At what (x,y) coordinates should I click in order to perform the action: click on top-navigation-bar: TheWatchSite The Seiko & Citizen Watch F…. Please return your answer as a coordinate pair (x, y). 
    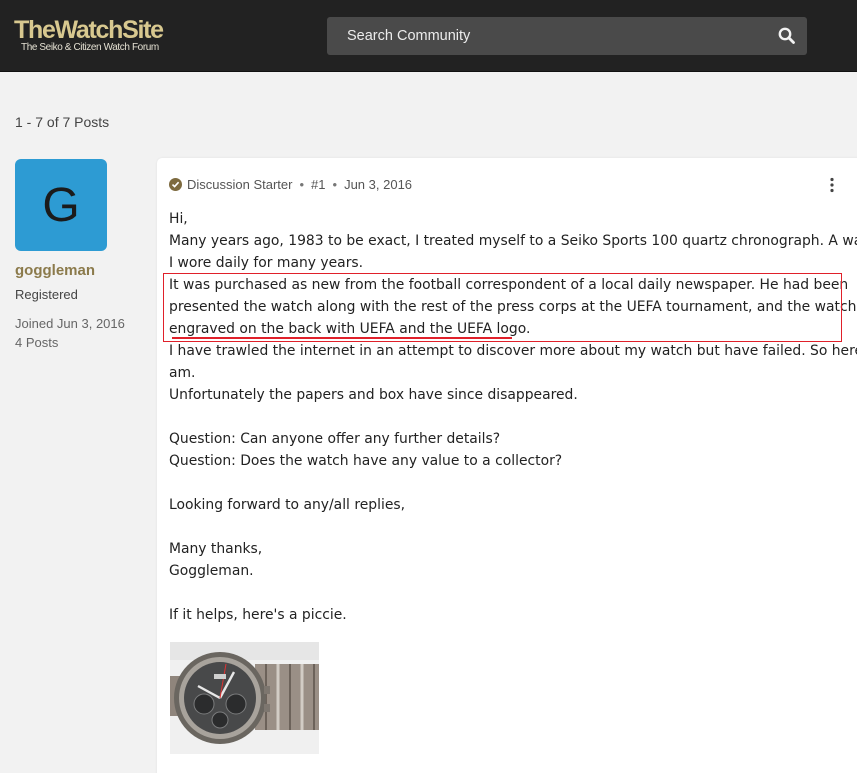
    Looking at the image, I should click on (428, 36).